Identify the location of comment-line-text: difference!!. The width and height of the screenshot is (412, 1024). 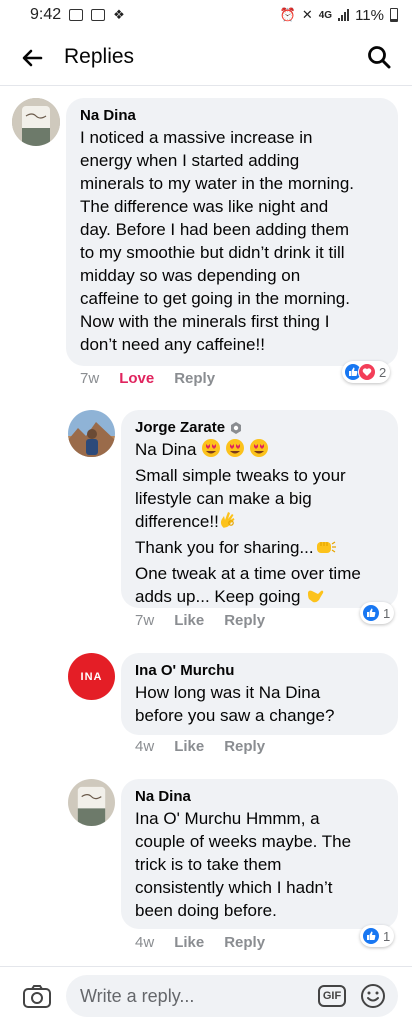
(177, 521).